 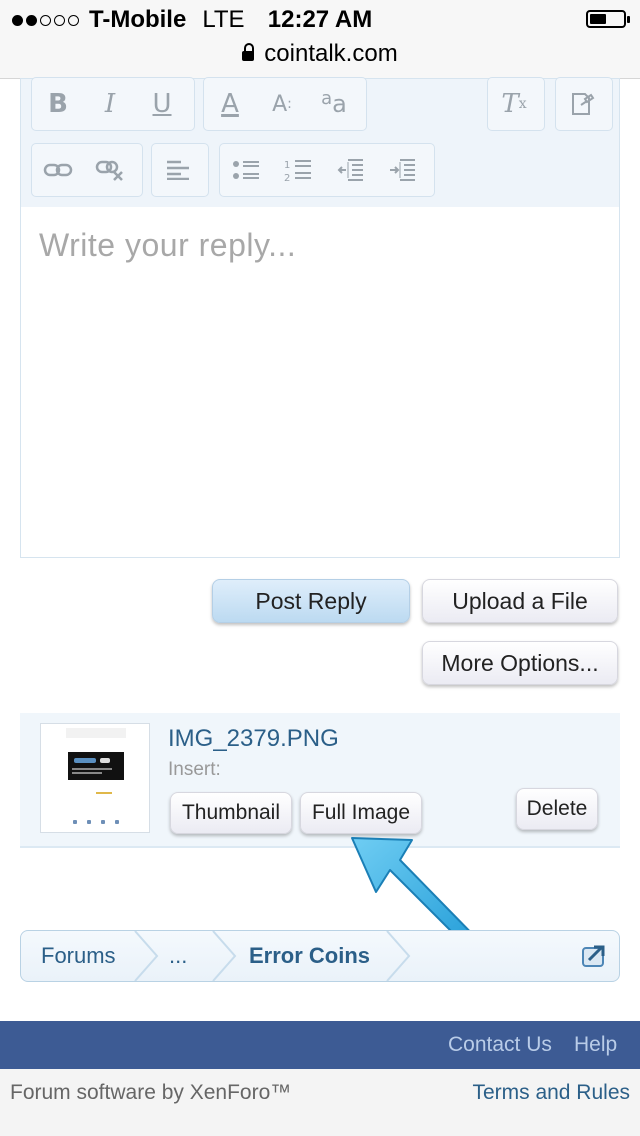 I want to click on attachment-thumbnail, so click(x=95, y=778).